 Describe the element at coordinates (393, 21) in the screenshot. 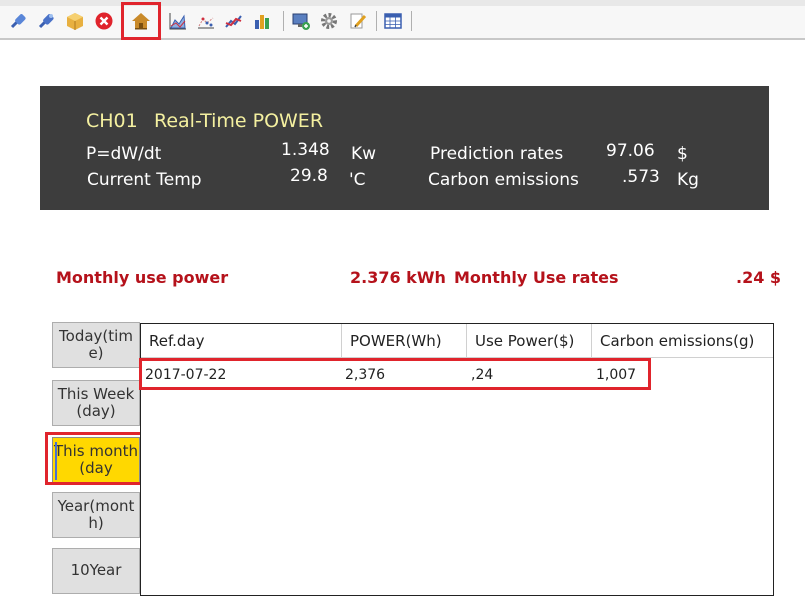

I see `grid-icon` at that location.